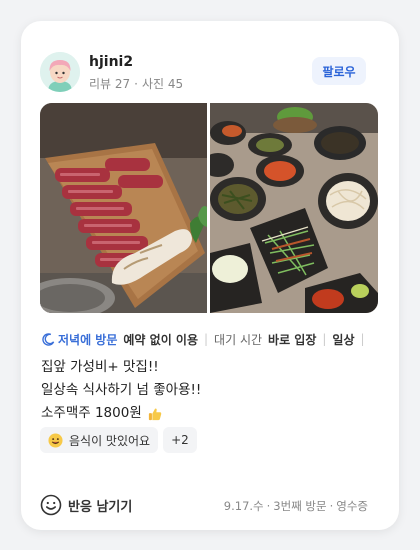  Describe the element at coordinates (110, 84) in the screenshot. I see `review-count: 리뷰 27` at that location.